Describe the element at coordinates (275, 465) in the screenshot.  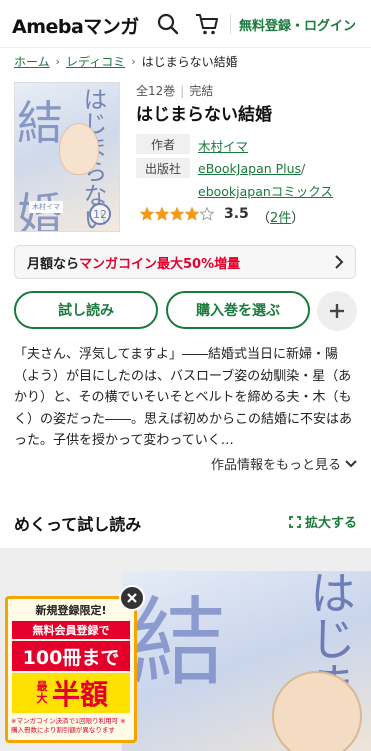
I see `more-info-label: 作品情報をもっと見る` at that location.